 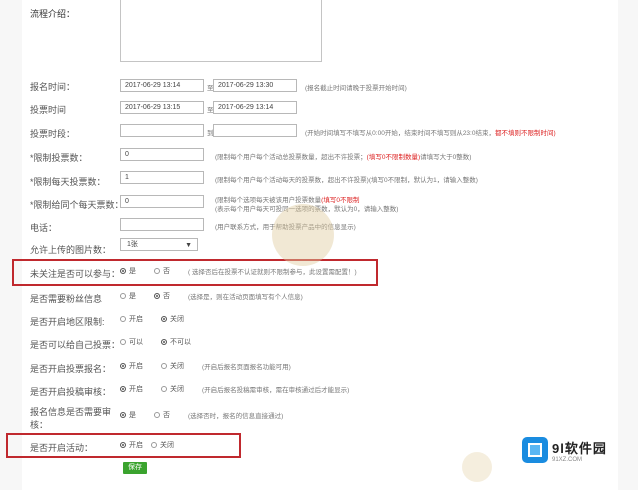 I want to click on fans-yes-option: 是, so click(x=128, y=296).